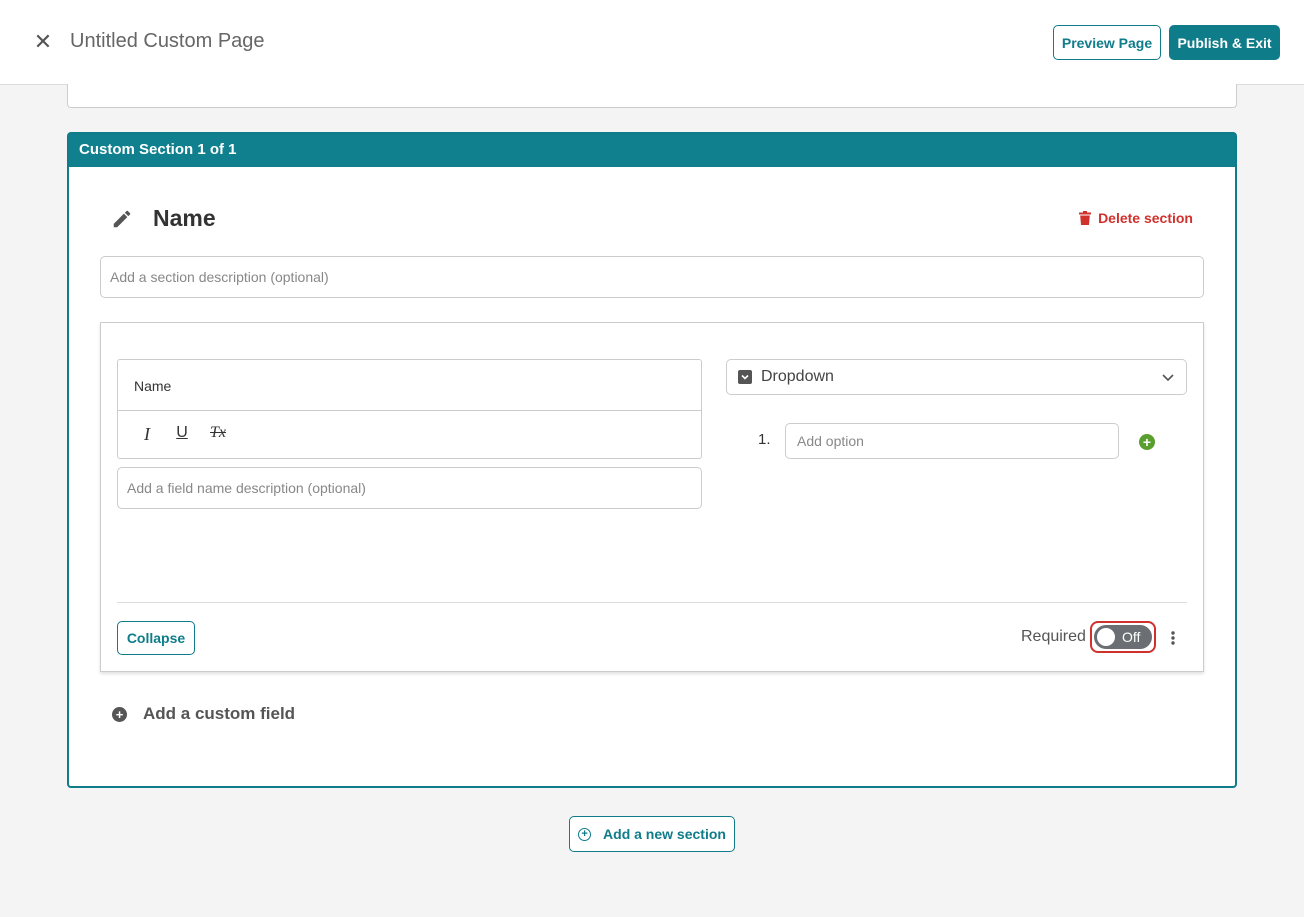 This screenshot has height=917, width=1304. I want to click on card-divider, so click(652, 602).